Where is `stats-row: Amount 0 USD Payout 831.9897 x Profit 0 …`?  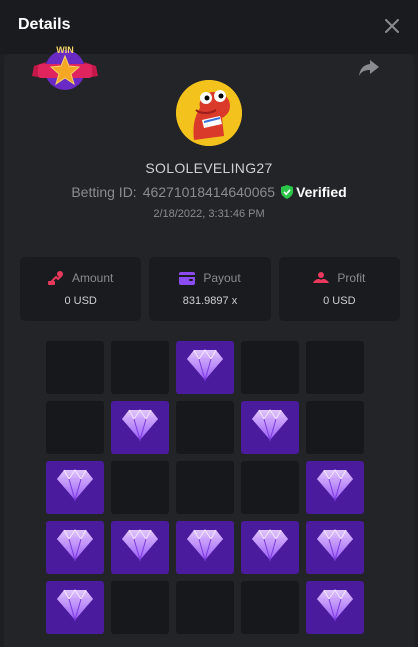 stats-row: Amount 0 USD Payout 831.9897 x Profit 0 … is located at coordinates (210, 289).